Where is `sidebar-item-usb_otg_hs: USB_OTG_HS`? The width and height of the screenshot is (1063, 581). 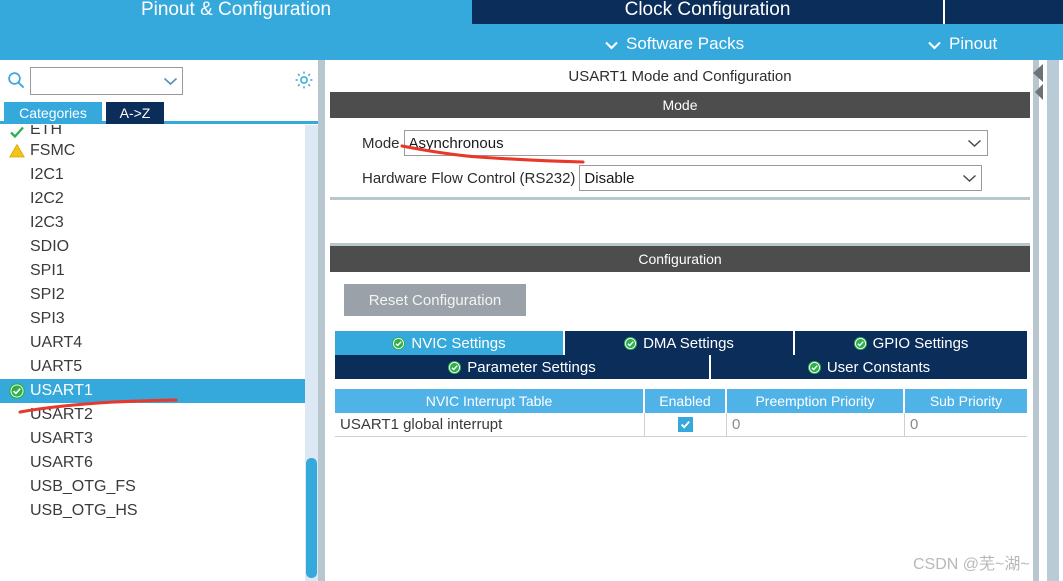 sidebar-item-usb_otg_hs: USB_OTG_HS is located at coordinates (152, 511).